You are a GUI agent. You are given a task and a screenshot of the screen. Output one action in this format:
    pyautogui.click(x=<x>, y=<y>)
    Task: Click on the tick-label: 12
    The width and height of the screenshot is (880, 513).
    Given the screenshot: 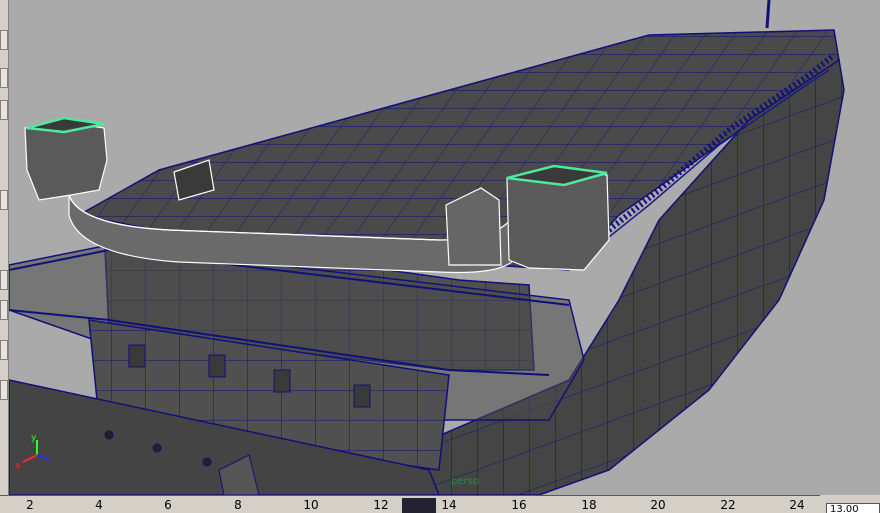 What is the action you would take?
    pyautogui.click(x=381, y=505)
    